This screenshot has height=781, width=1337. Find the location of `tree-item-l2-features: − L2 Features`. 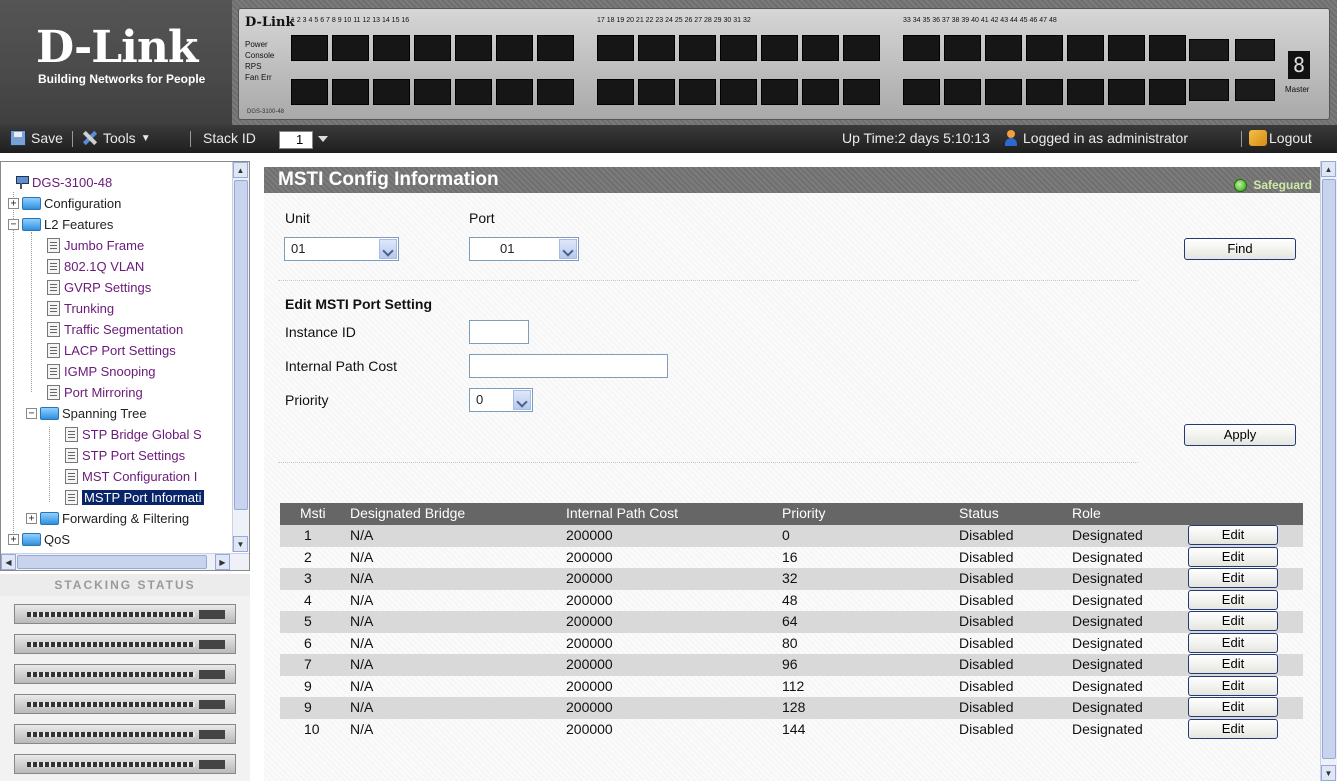

tree-item-l2-features: − L2 Features is located at coordinates (60, 224).